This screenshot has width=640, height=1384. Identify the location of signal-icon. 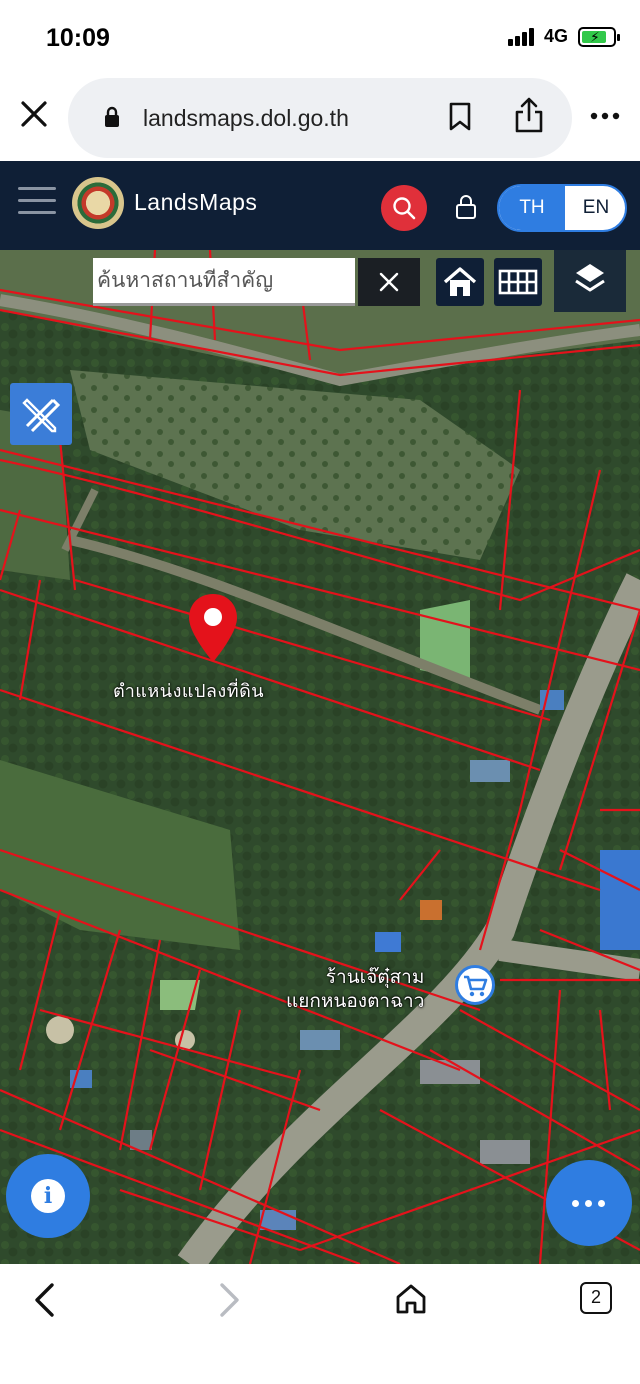
(520, 36).